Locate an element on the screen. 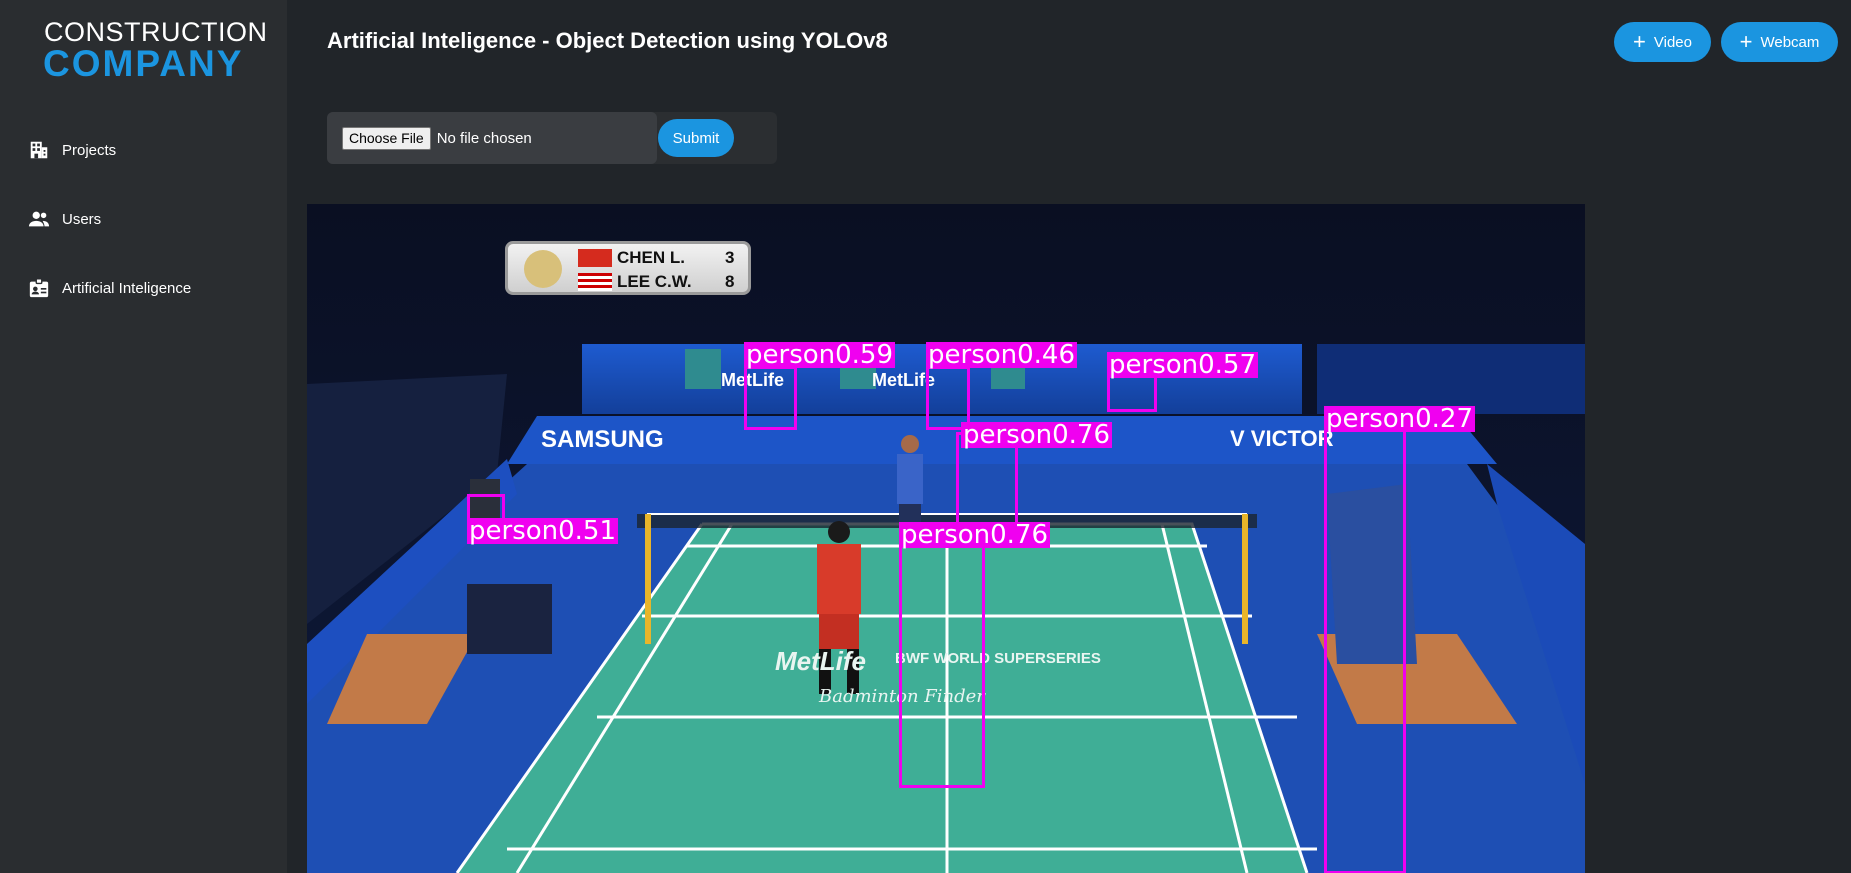  add-video-button: + Video is located at coordinates (1662, 42).